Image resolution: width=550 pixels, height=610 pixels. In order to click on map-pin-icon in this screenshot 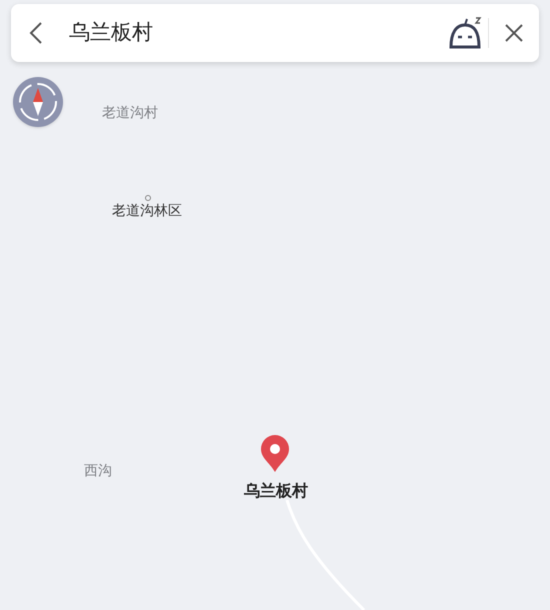, I will do `click(275, 454)`.